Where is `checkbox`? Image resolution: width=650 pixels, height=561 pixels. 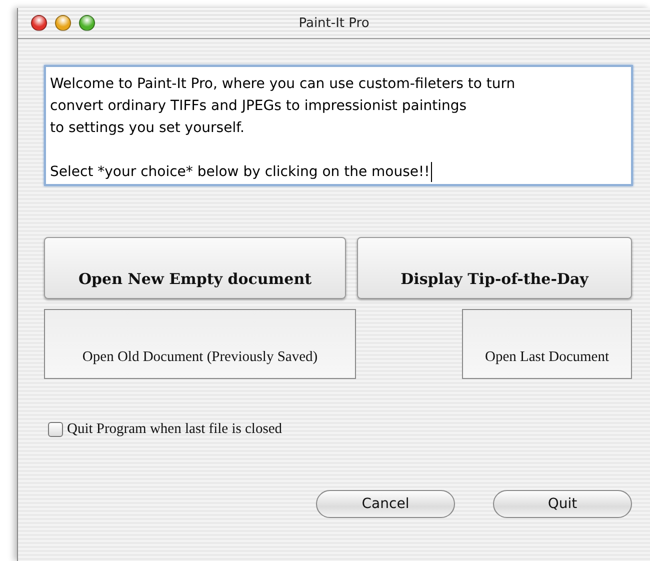
checkbox is located at coordinates (55, 429).